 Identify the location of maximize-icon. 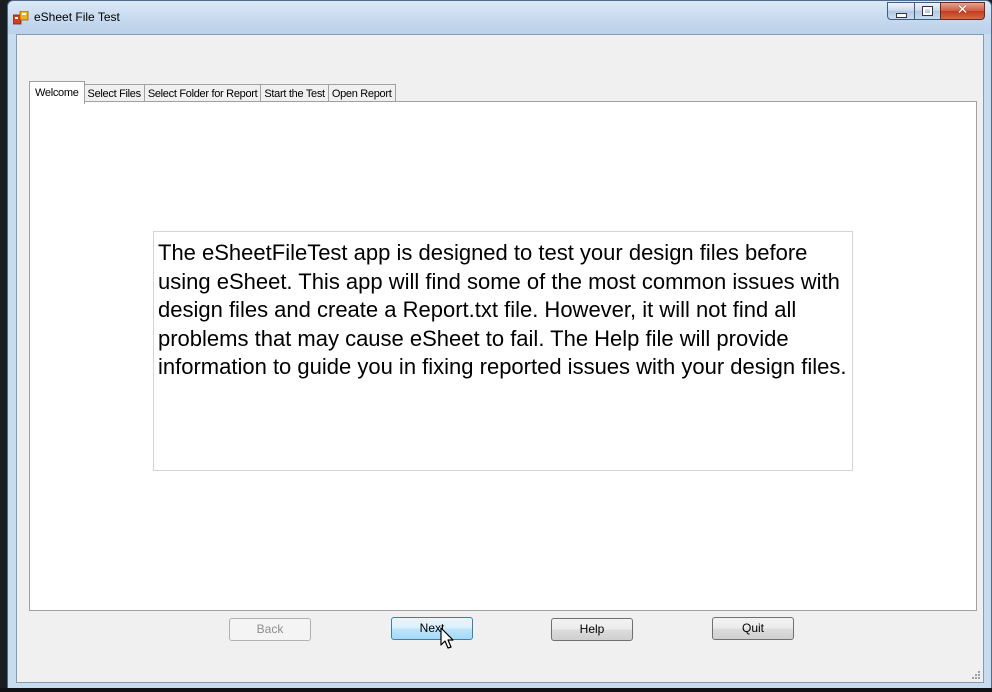
(927, 11).